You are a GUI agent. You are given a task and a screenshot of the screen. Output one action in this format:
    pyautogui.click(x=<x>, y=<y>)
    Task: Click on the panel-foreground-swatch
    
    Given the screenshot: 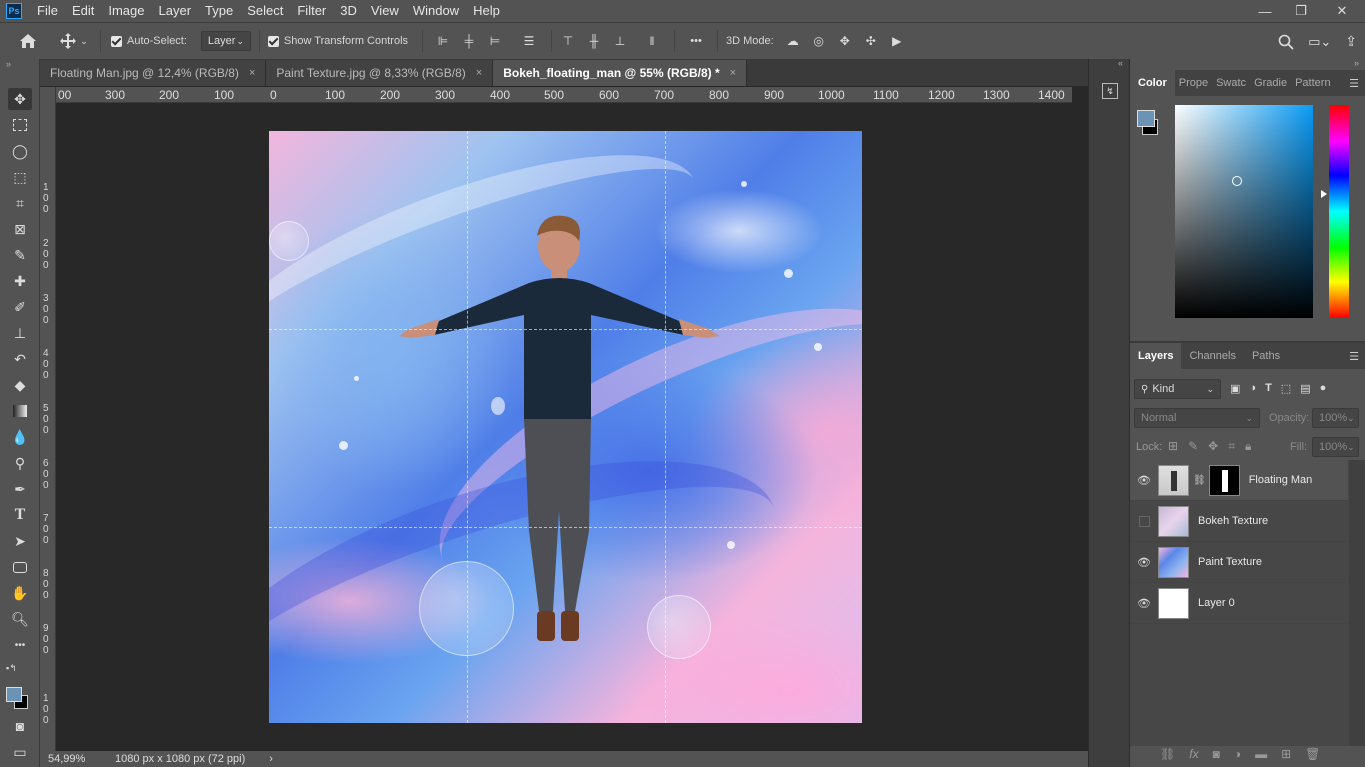 What is the action you would take?
    pyautogui.click(x=1146, y=118)
    